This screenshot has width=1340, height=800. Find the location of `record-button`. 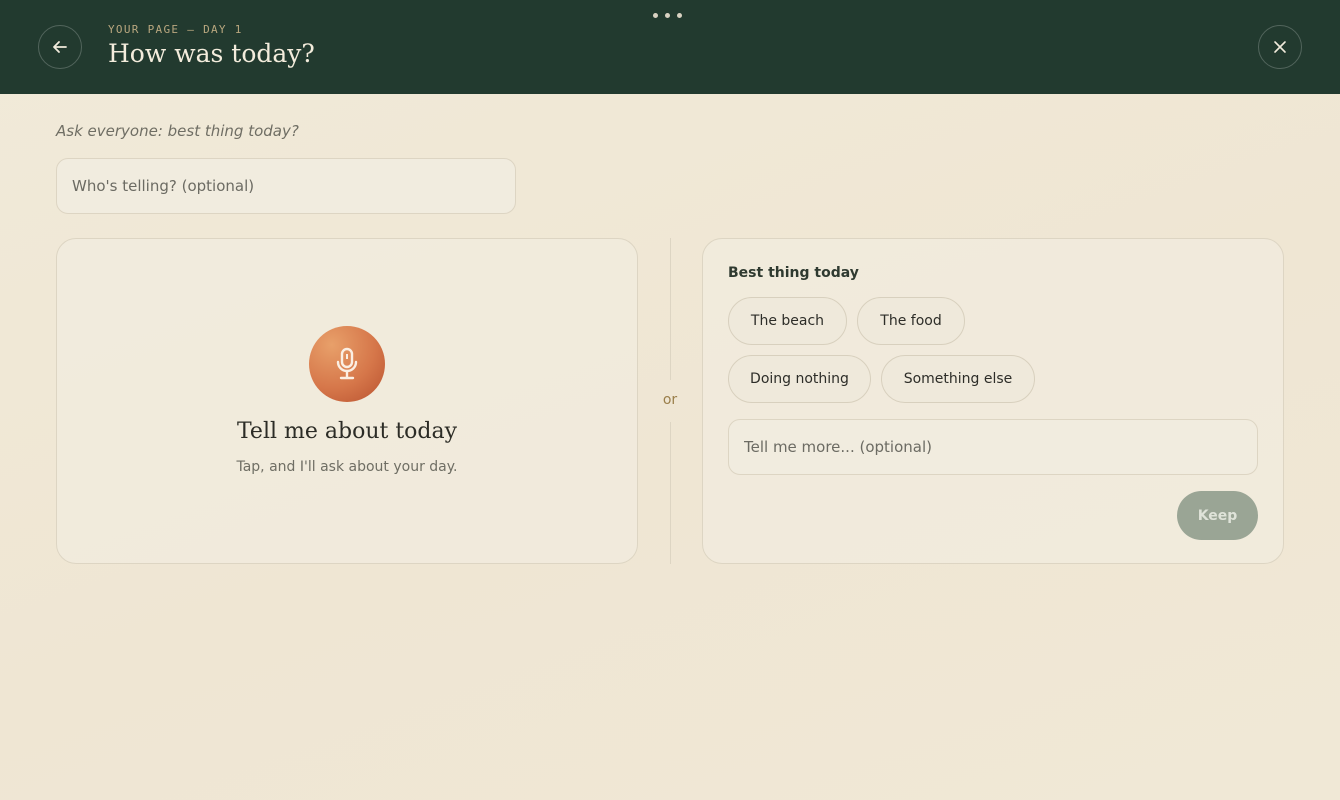

record-button is located at coordinates (347, 364).